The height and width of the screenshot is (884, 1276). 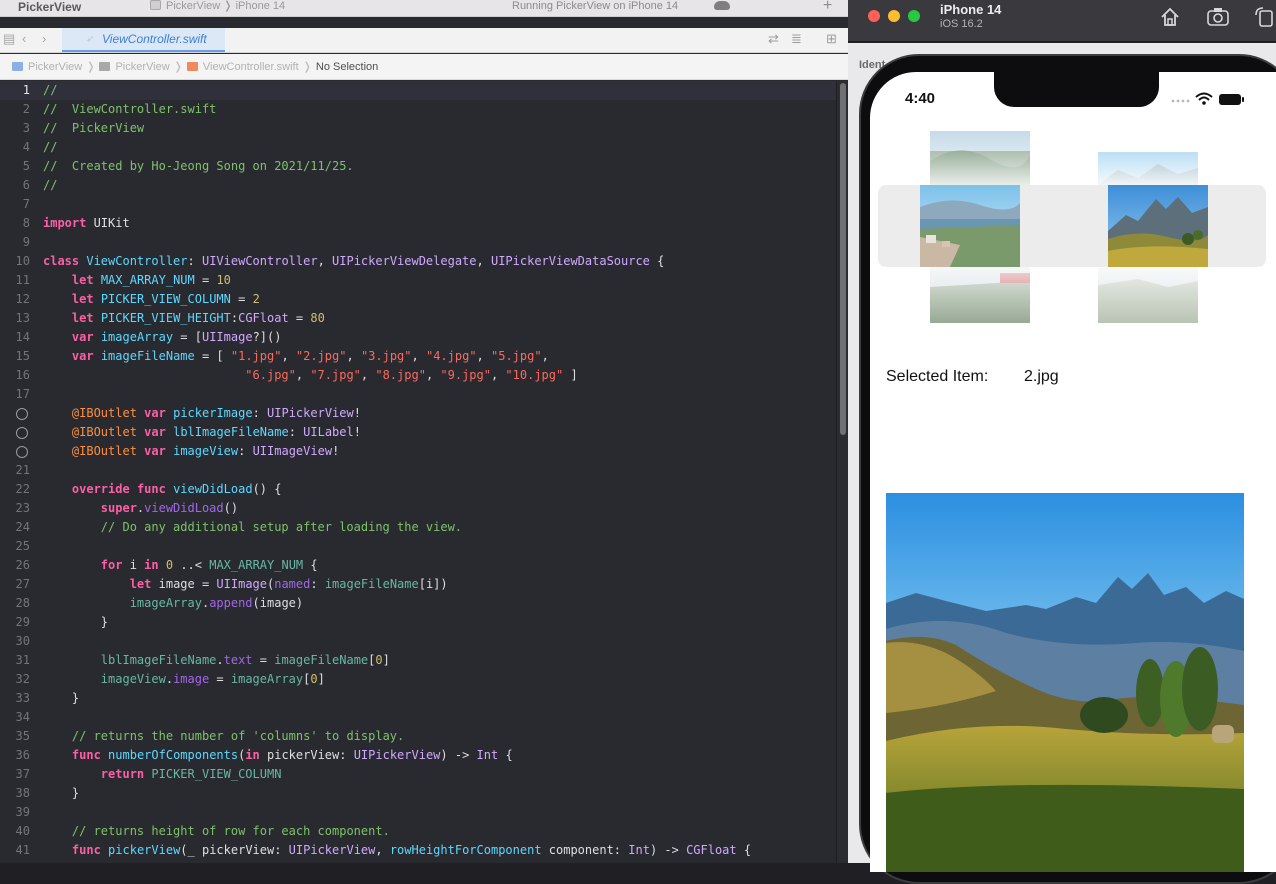 What do you see at coordinates (418, 489) in the screenshot?
I see `code-line: 22 override func viewDidLoad() {` at bounding box center [418, 489].